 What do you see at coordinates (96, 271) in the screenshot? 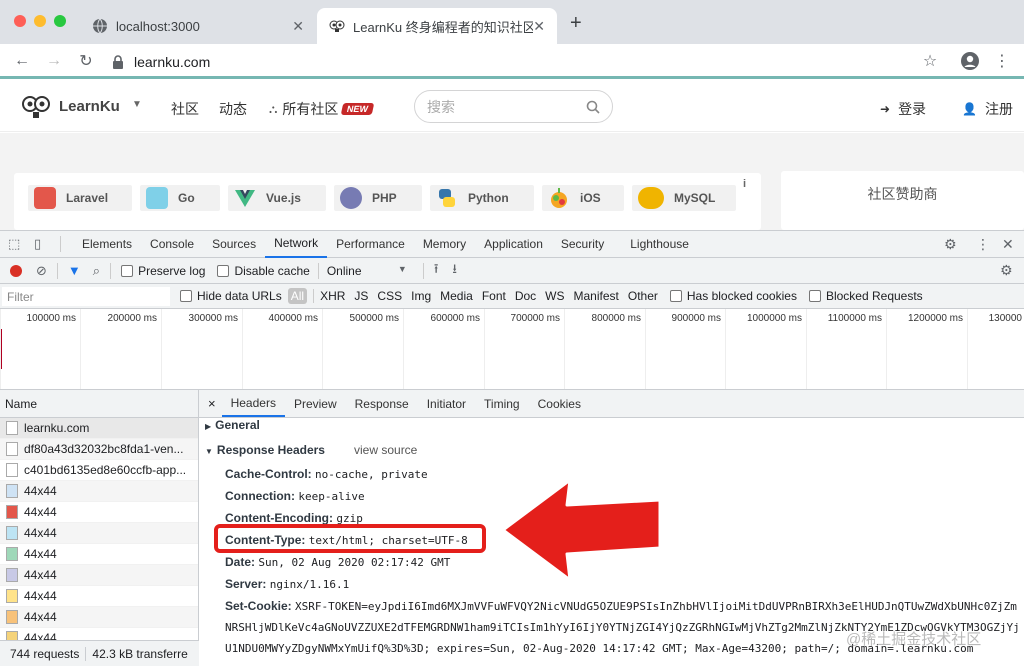
I see `search-icon: ⌕` at bounding box center [96, 271].